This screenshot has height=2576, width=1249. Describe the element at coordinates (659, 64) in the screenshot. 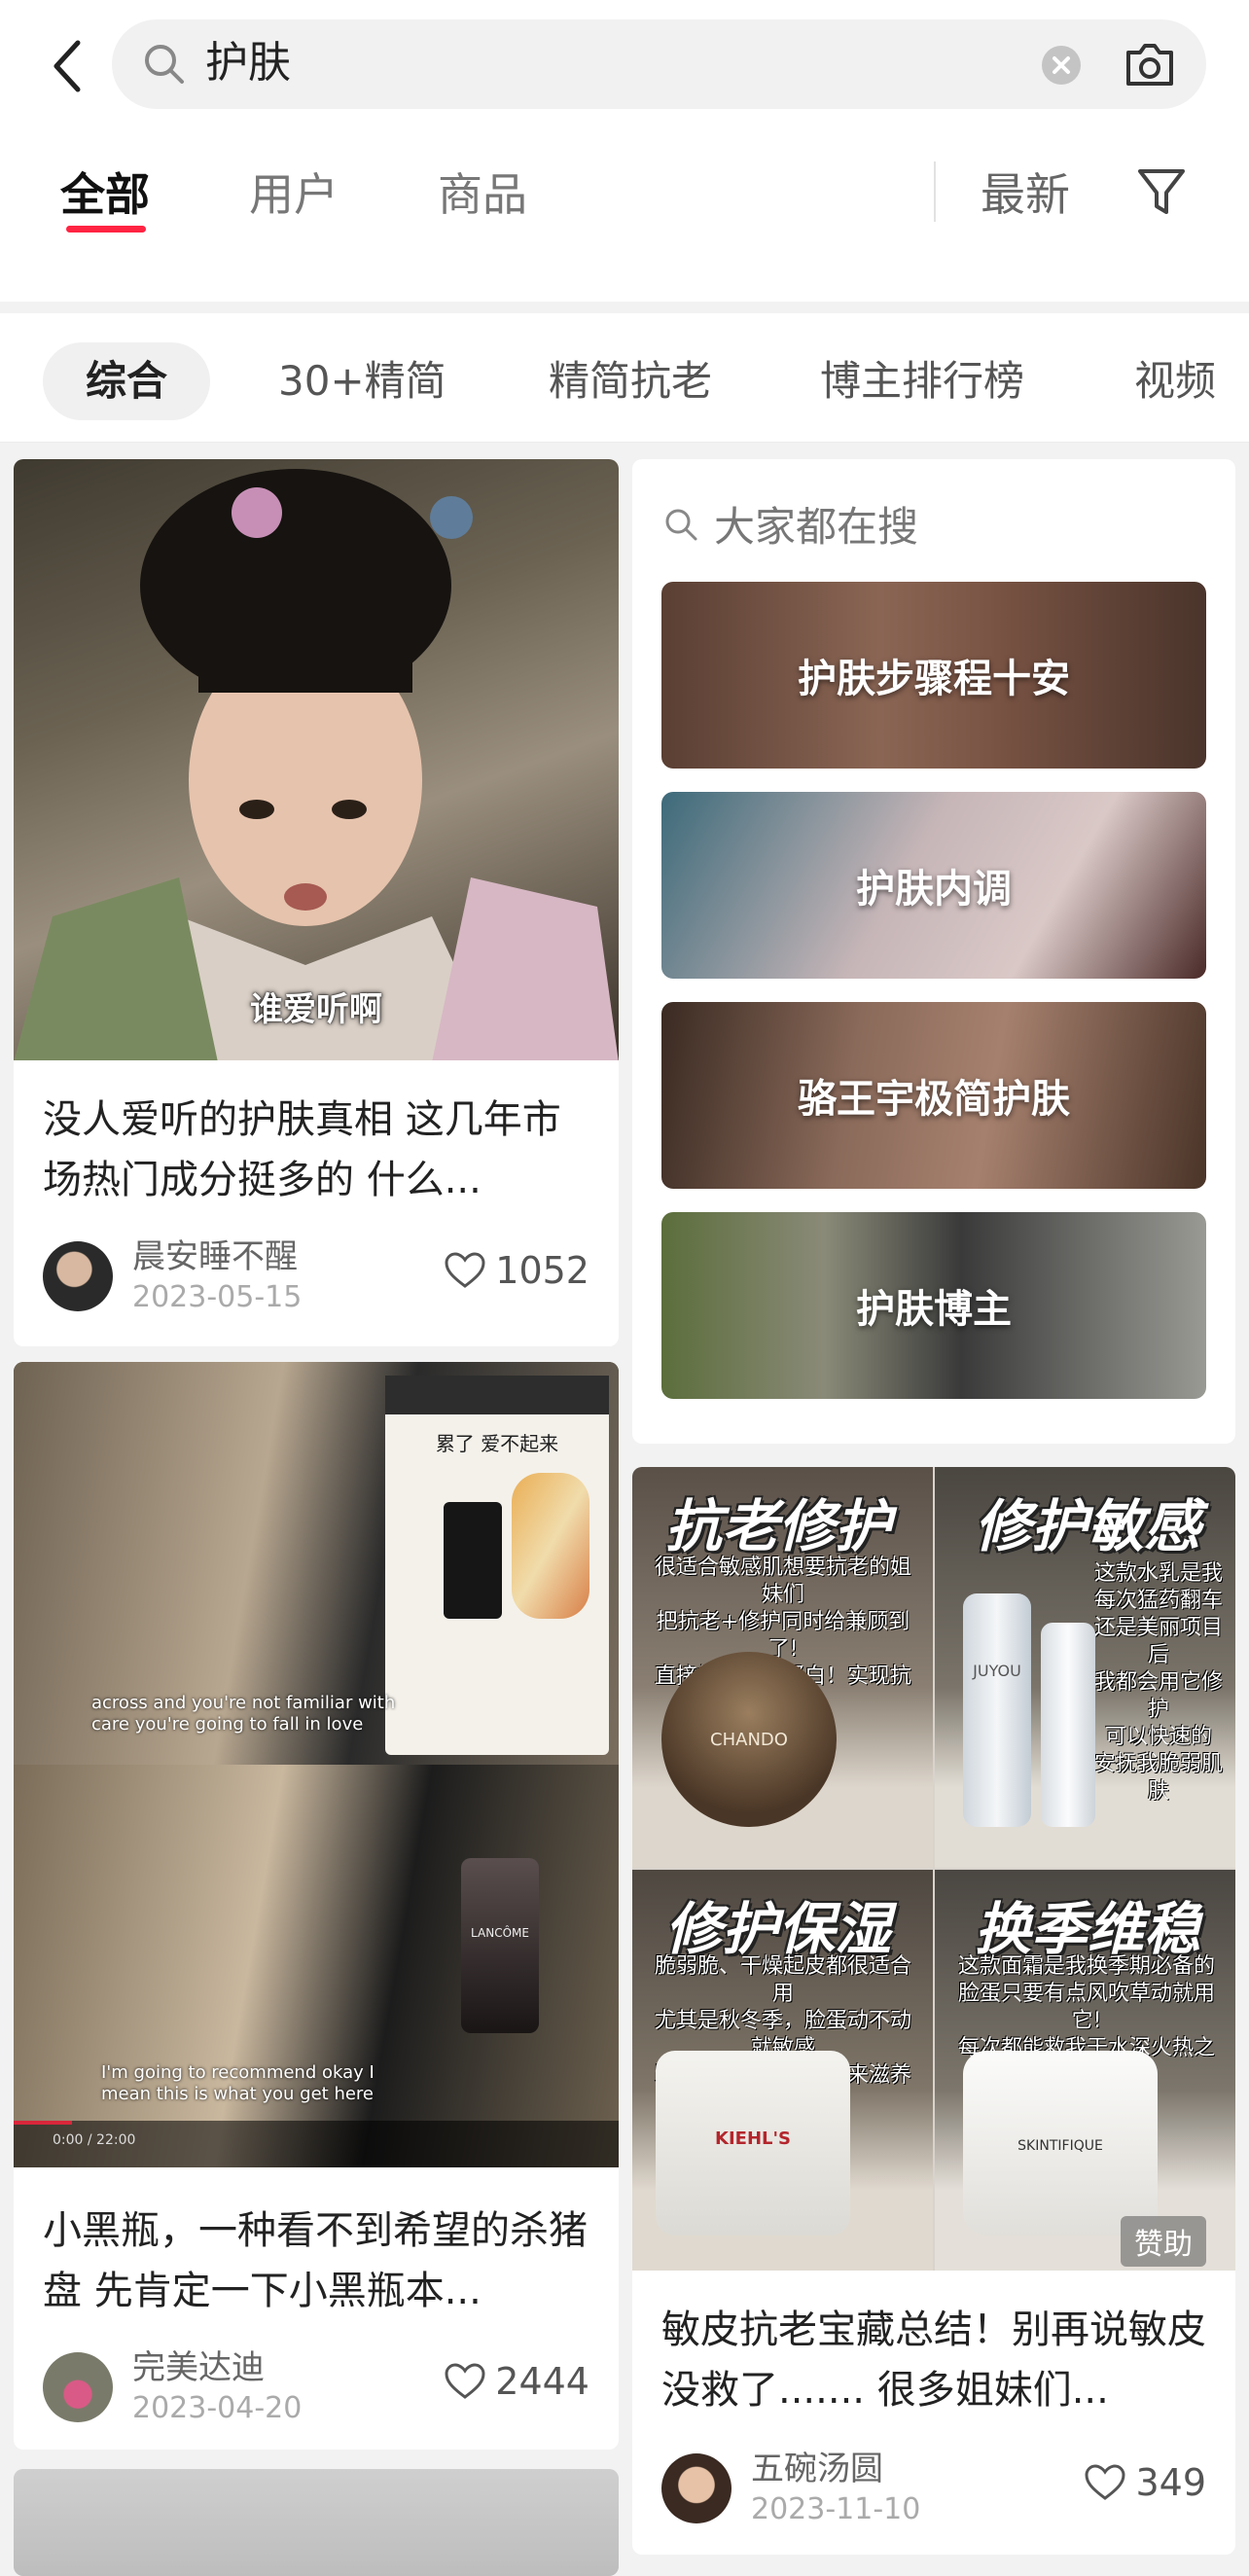

I see `search-input: 护肤` at that location.